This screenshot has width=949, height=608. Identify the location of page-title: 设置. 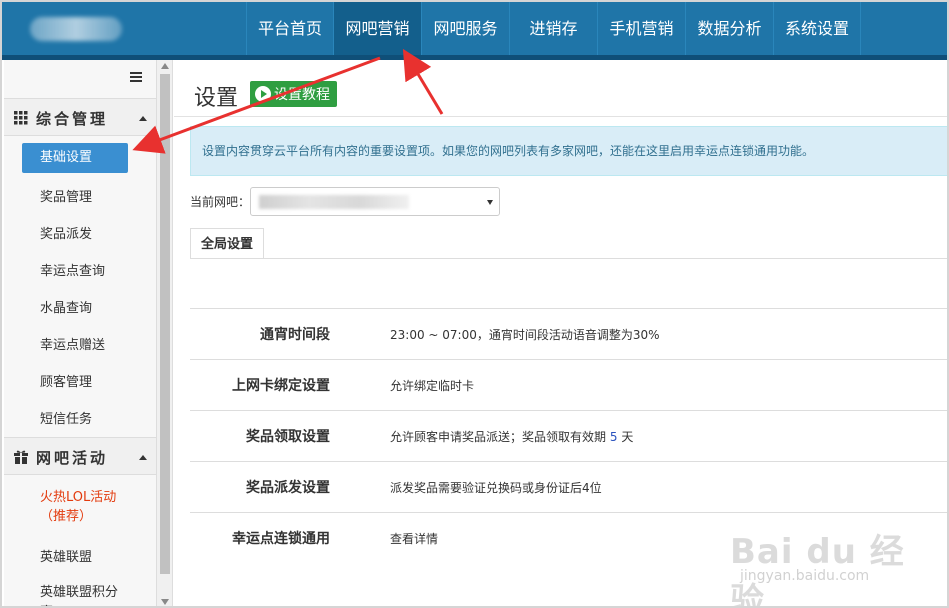
(216, 98).